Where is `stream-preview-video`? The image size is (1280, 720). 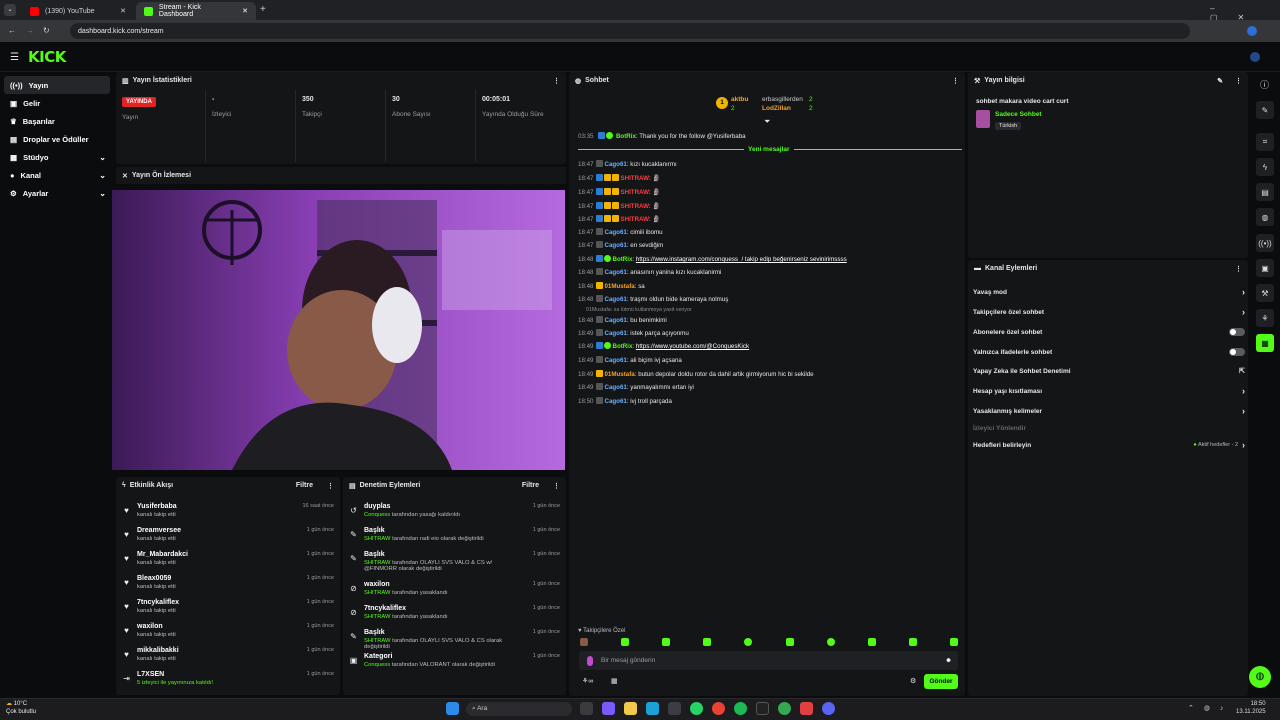 stream-preview-video is located at coordinates (338, 330).